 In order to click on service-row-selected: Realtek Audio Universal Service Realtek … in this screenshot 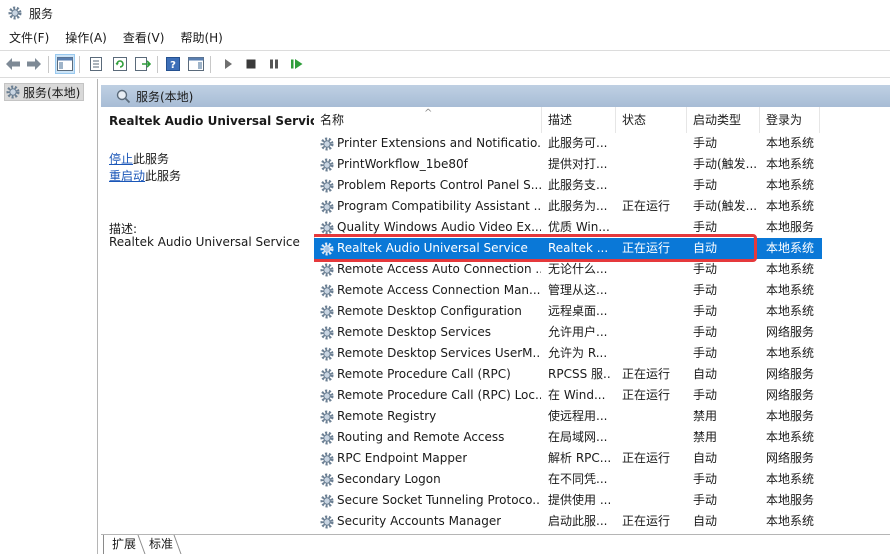, I will do `click(568, 248)`.